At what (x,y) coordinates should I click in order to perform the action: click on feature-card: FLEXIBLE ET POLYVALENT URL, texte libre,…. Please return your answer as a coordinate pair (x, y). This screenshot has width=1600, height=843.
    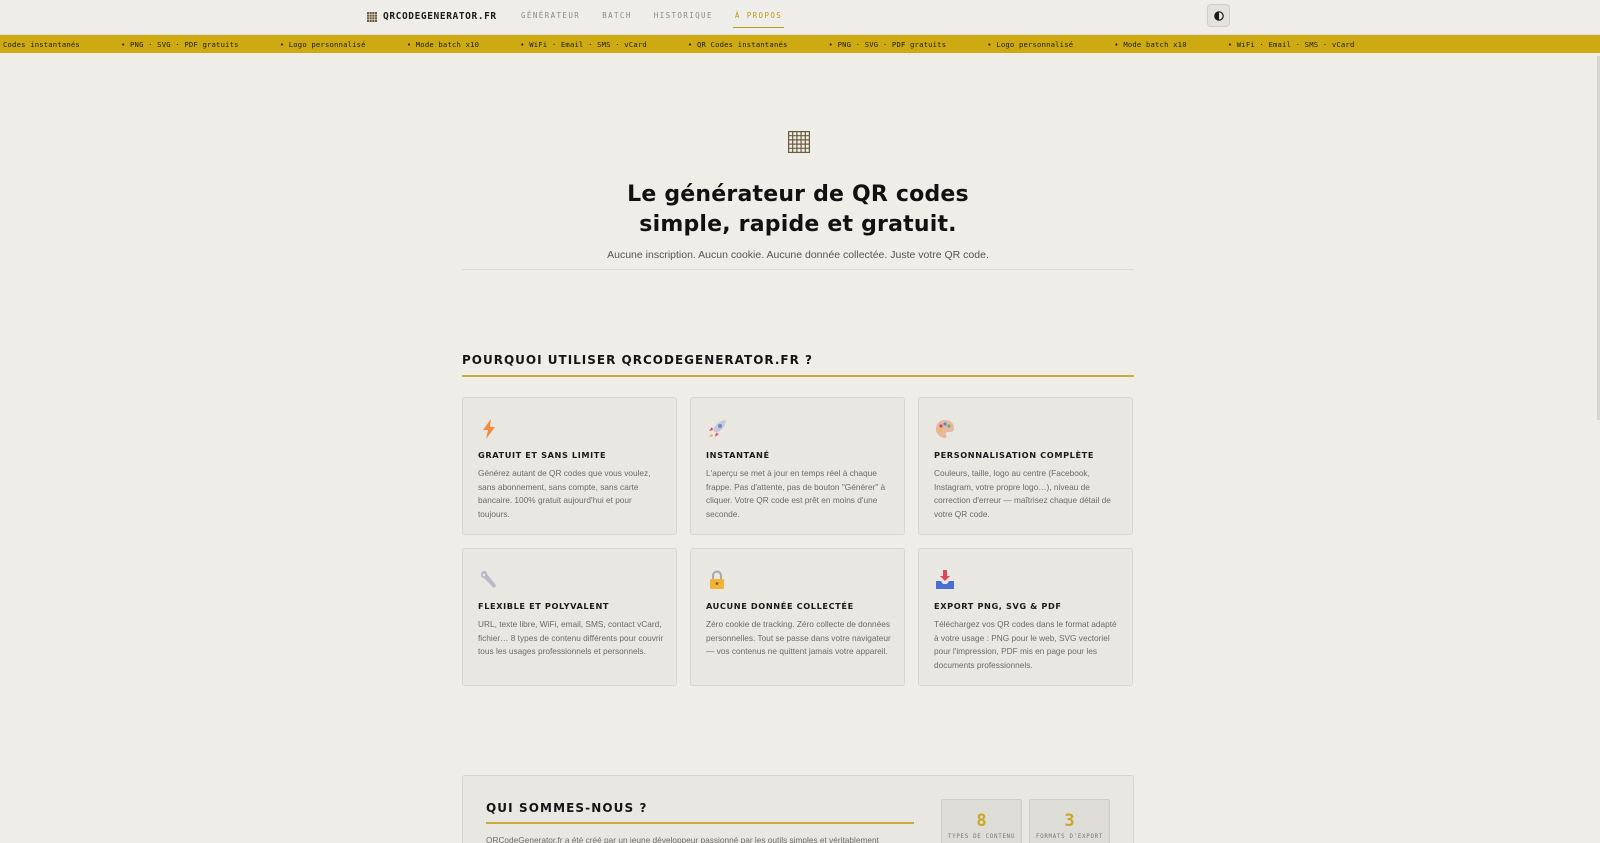
    Looking at the image, I should click on (569, 617).